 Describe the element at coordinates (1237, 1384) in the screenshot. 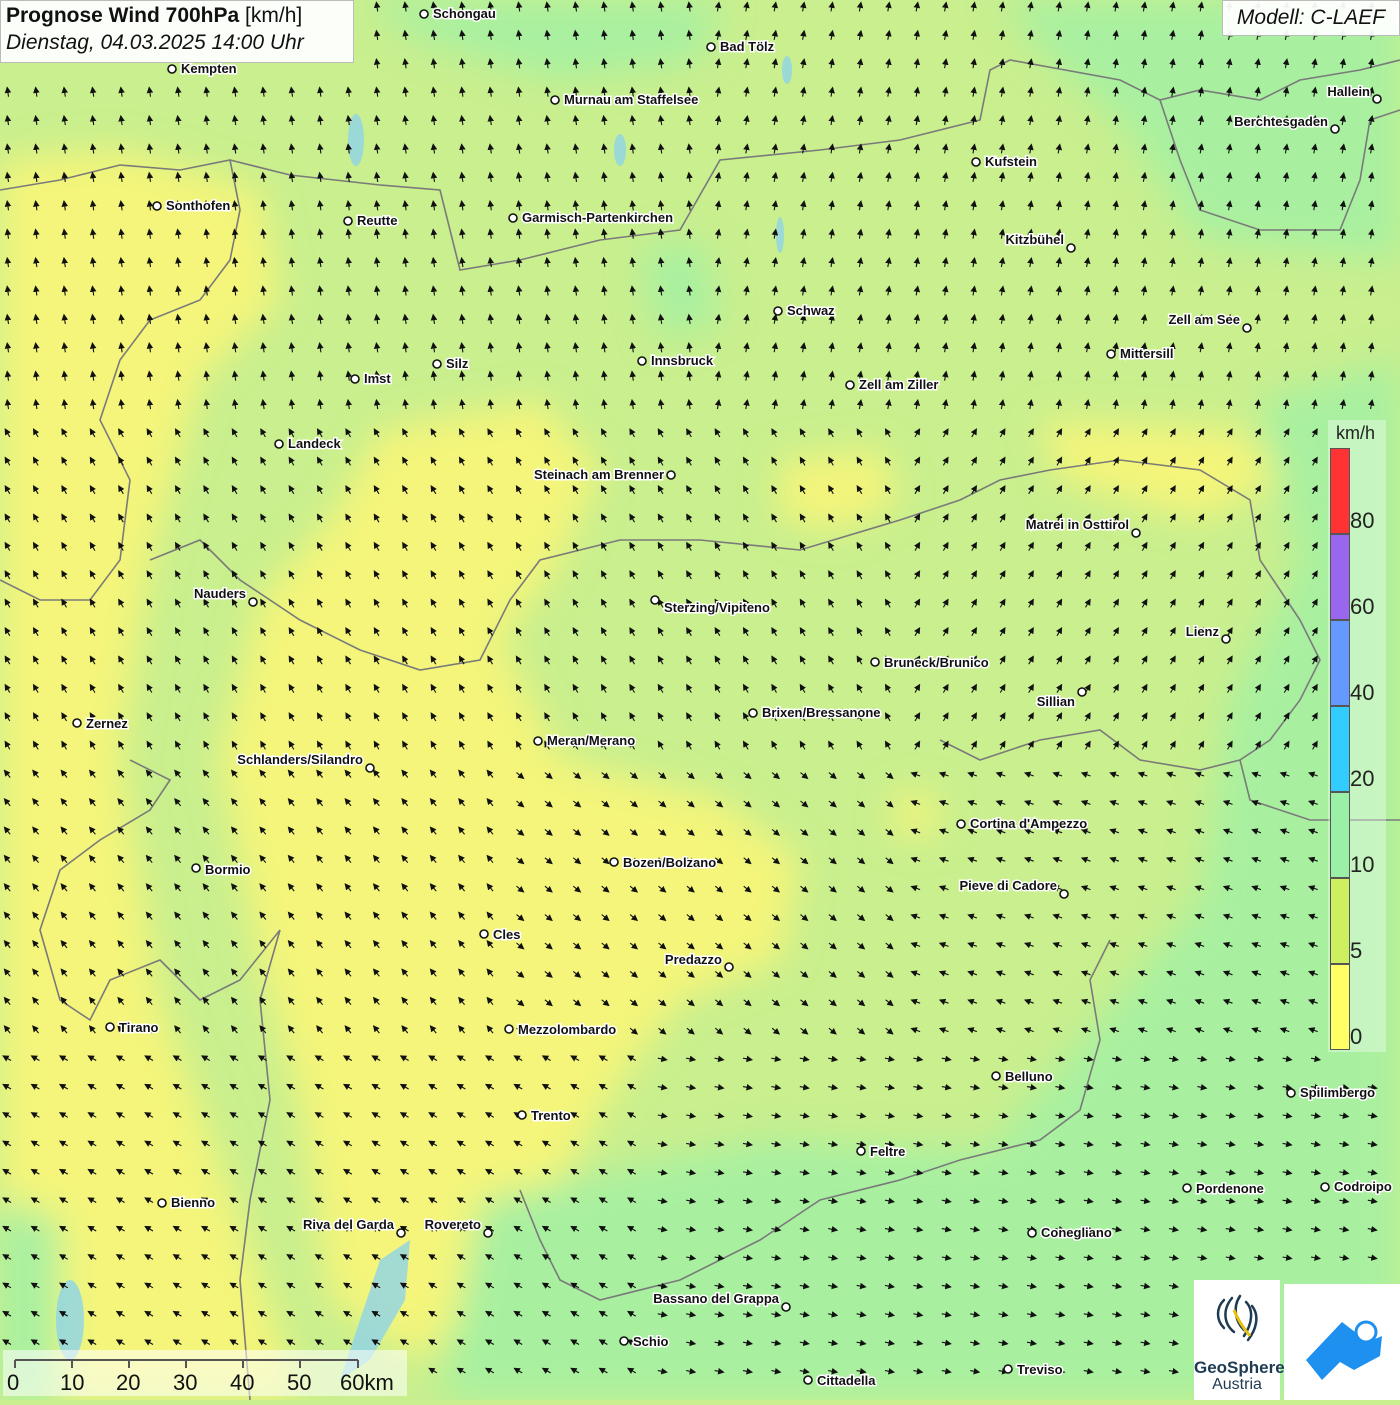

I see `geosphere-country: Austria` at that location.